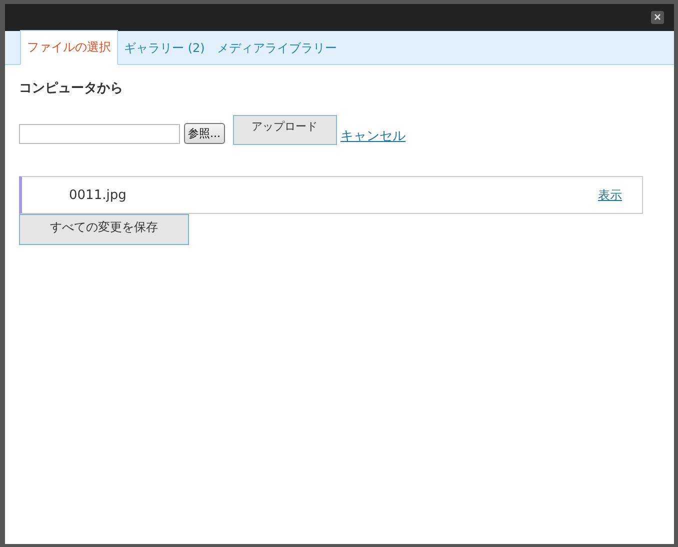  What do you see at coordinates (104, 229) in the screenshot?
I see `save-button: すべての変更を保存` at bounding box center [104, 229].